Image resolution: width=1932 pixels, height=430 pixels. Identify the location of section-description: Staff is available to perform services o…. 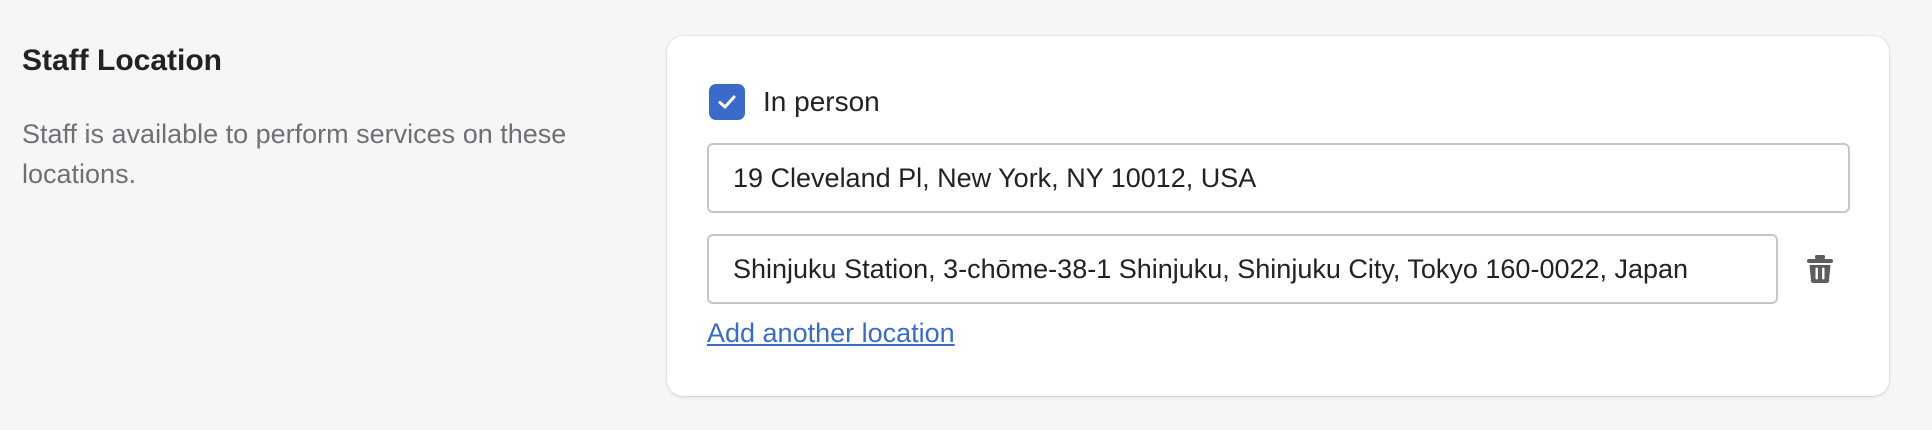
(294, 154).